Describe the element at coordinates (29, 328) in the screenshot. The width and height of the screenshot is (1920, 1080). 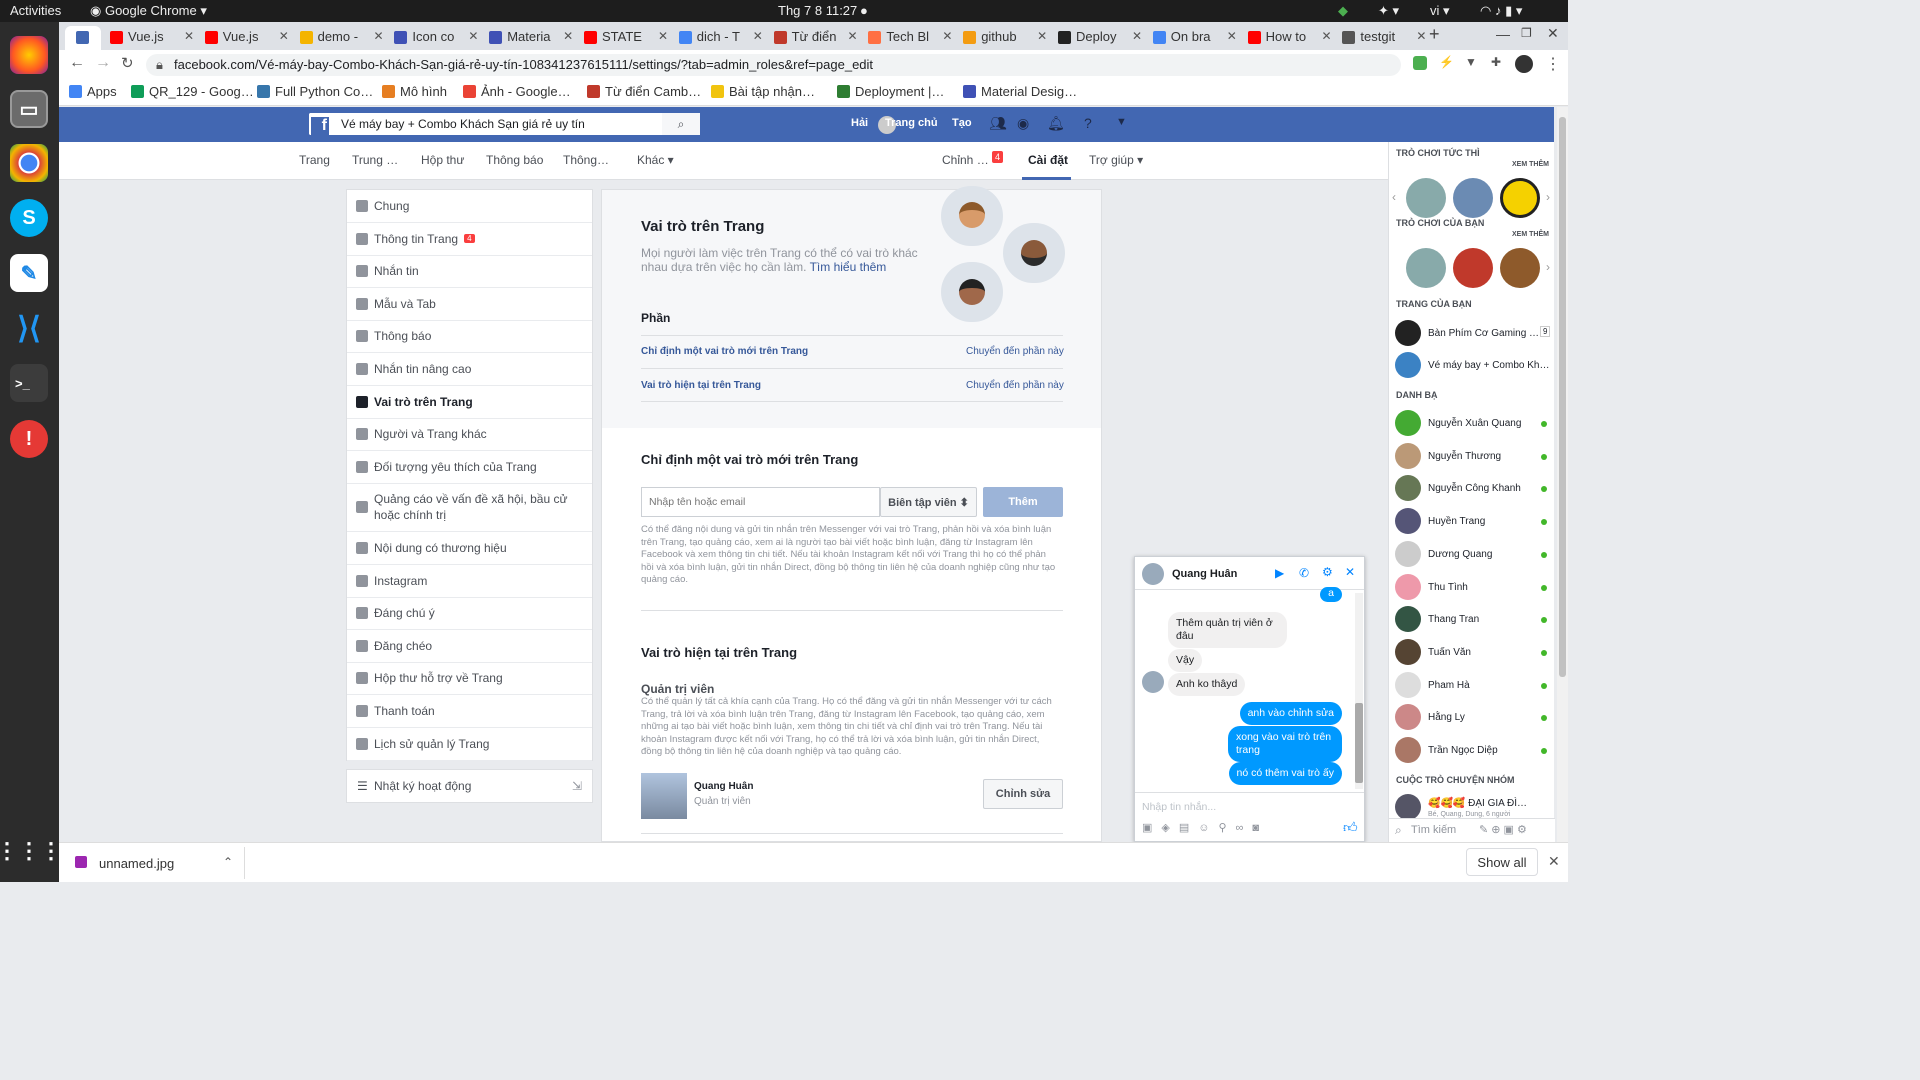
I see `vscode-icon: ⟩⟨` at that location.